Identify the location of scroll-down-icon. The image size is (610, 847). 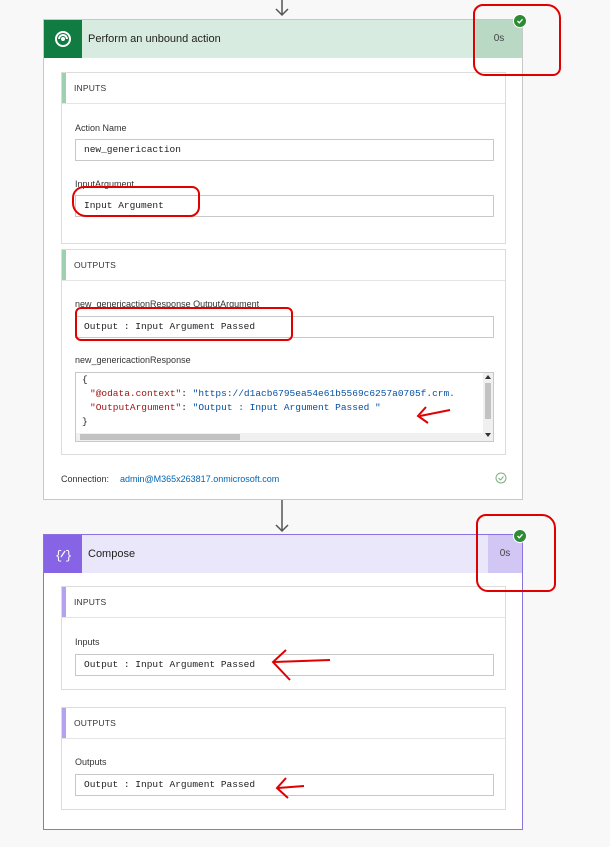
(488, 435).